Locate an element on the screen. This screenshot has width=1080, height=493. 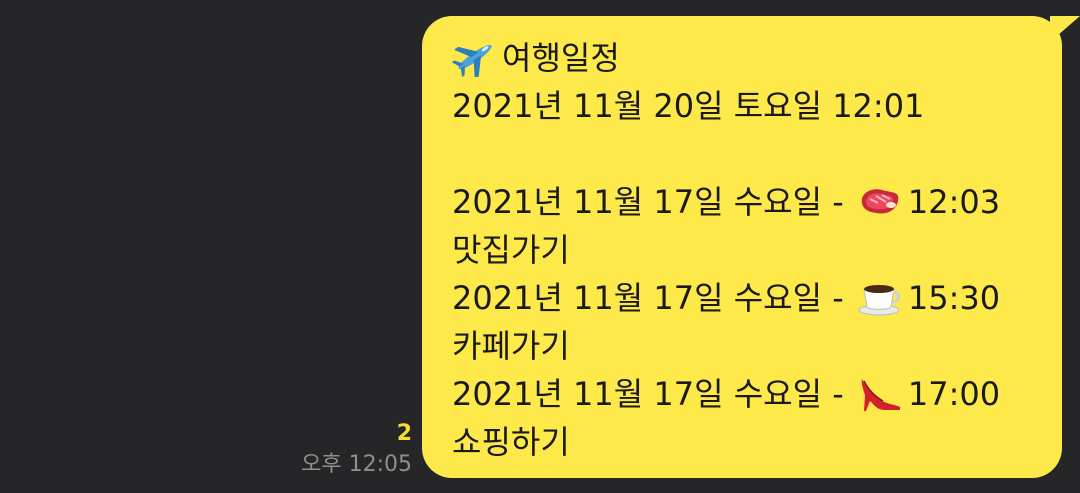
coffee-cup-icon is located at coordinates (879, 297).